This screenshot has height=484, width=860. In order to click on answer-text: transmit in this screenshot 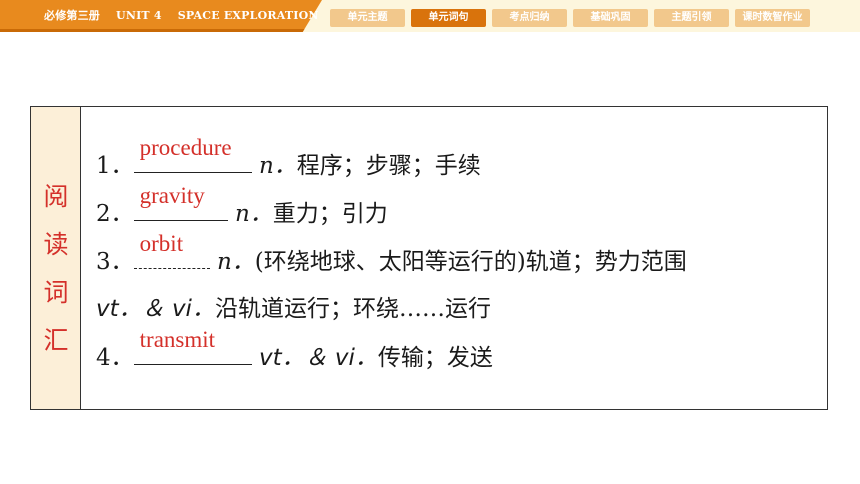, I will do `click(177, 339)`.